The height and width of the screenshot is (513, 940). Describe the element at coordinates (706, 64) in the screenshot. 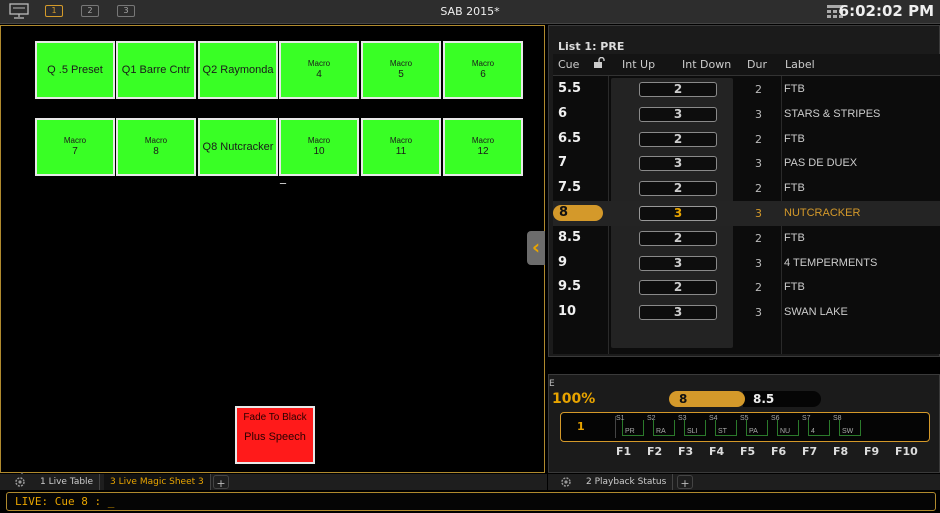

I see `header-int-down: Int Down` at that location.